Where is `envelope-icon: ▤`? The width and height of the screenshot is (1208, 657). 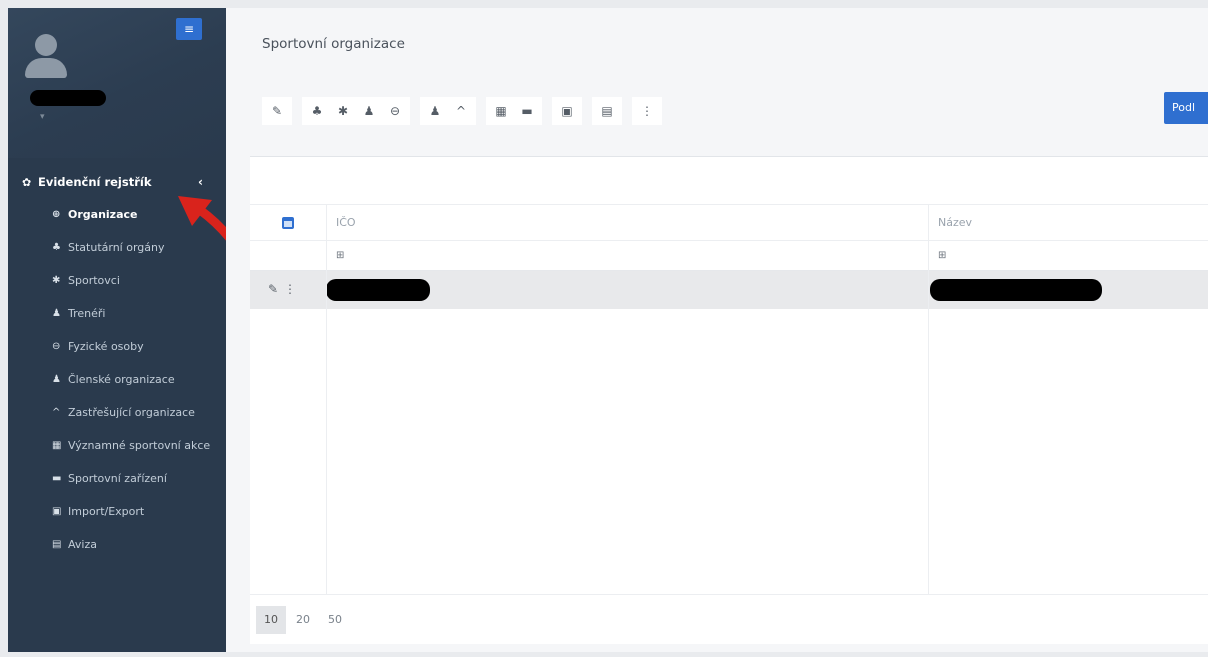 envelope-icon: ▤ is located at coordinates (57, 544).